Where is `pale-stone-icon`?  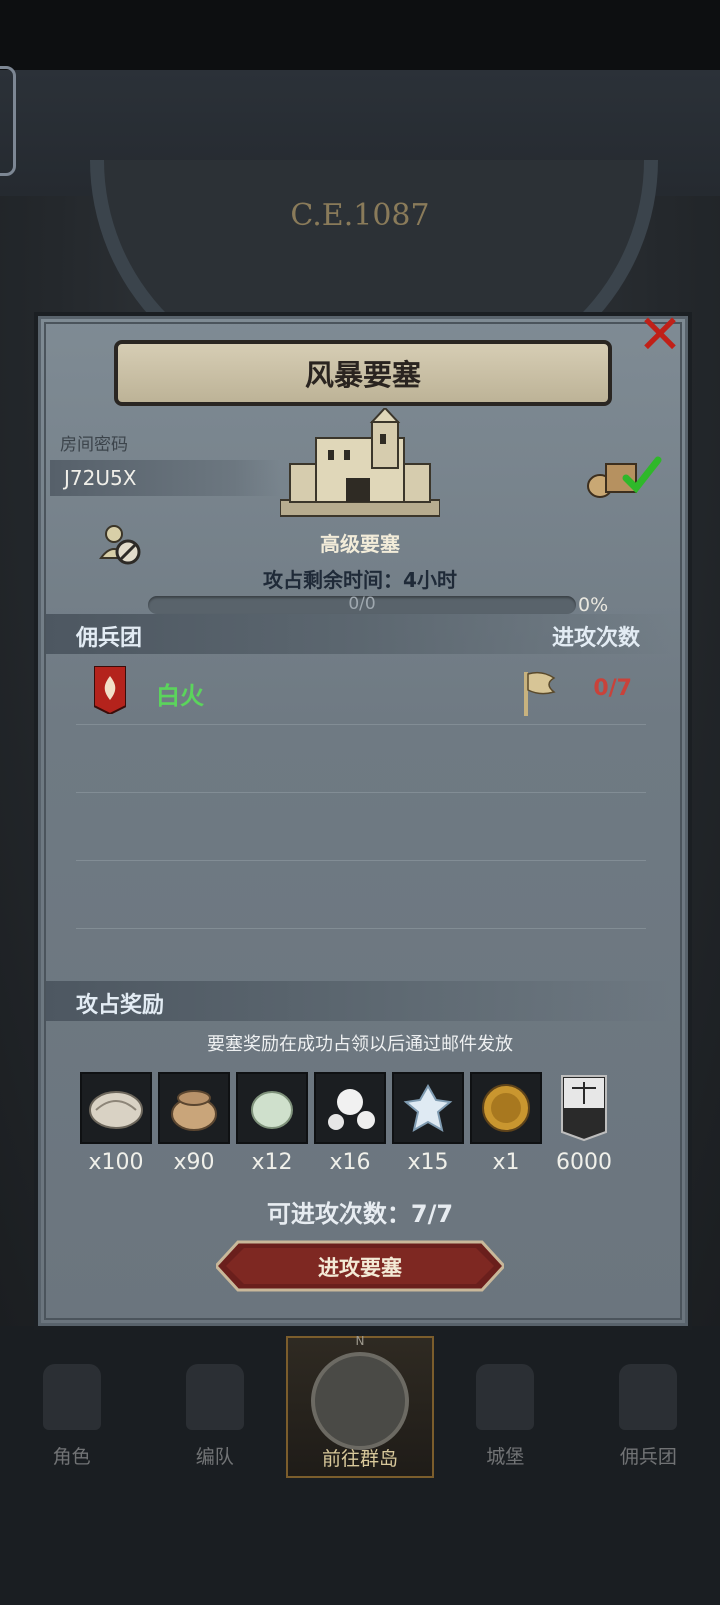 pale-stone-icon is located at coordinates (272, 1108).